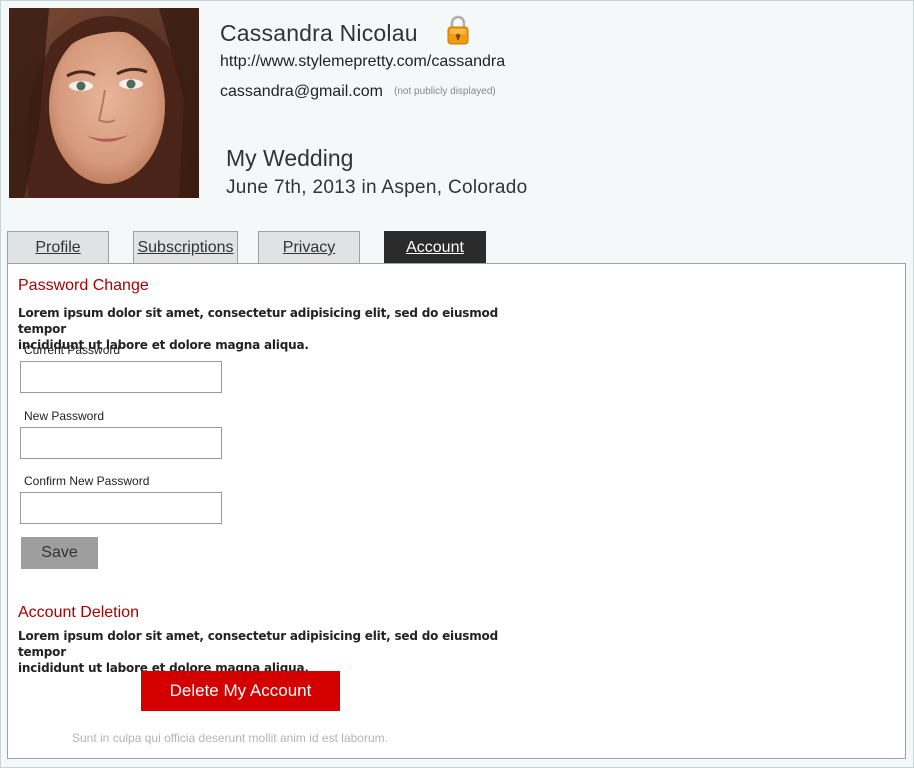 The image size is (914, 768). I want to click on password-change-title: Password Change, so click(83, 285).